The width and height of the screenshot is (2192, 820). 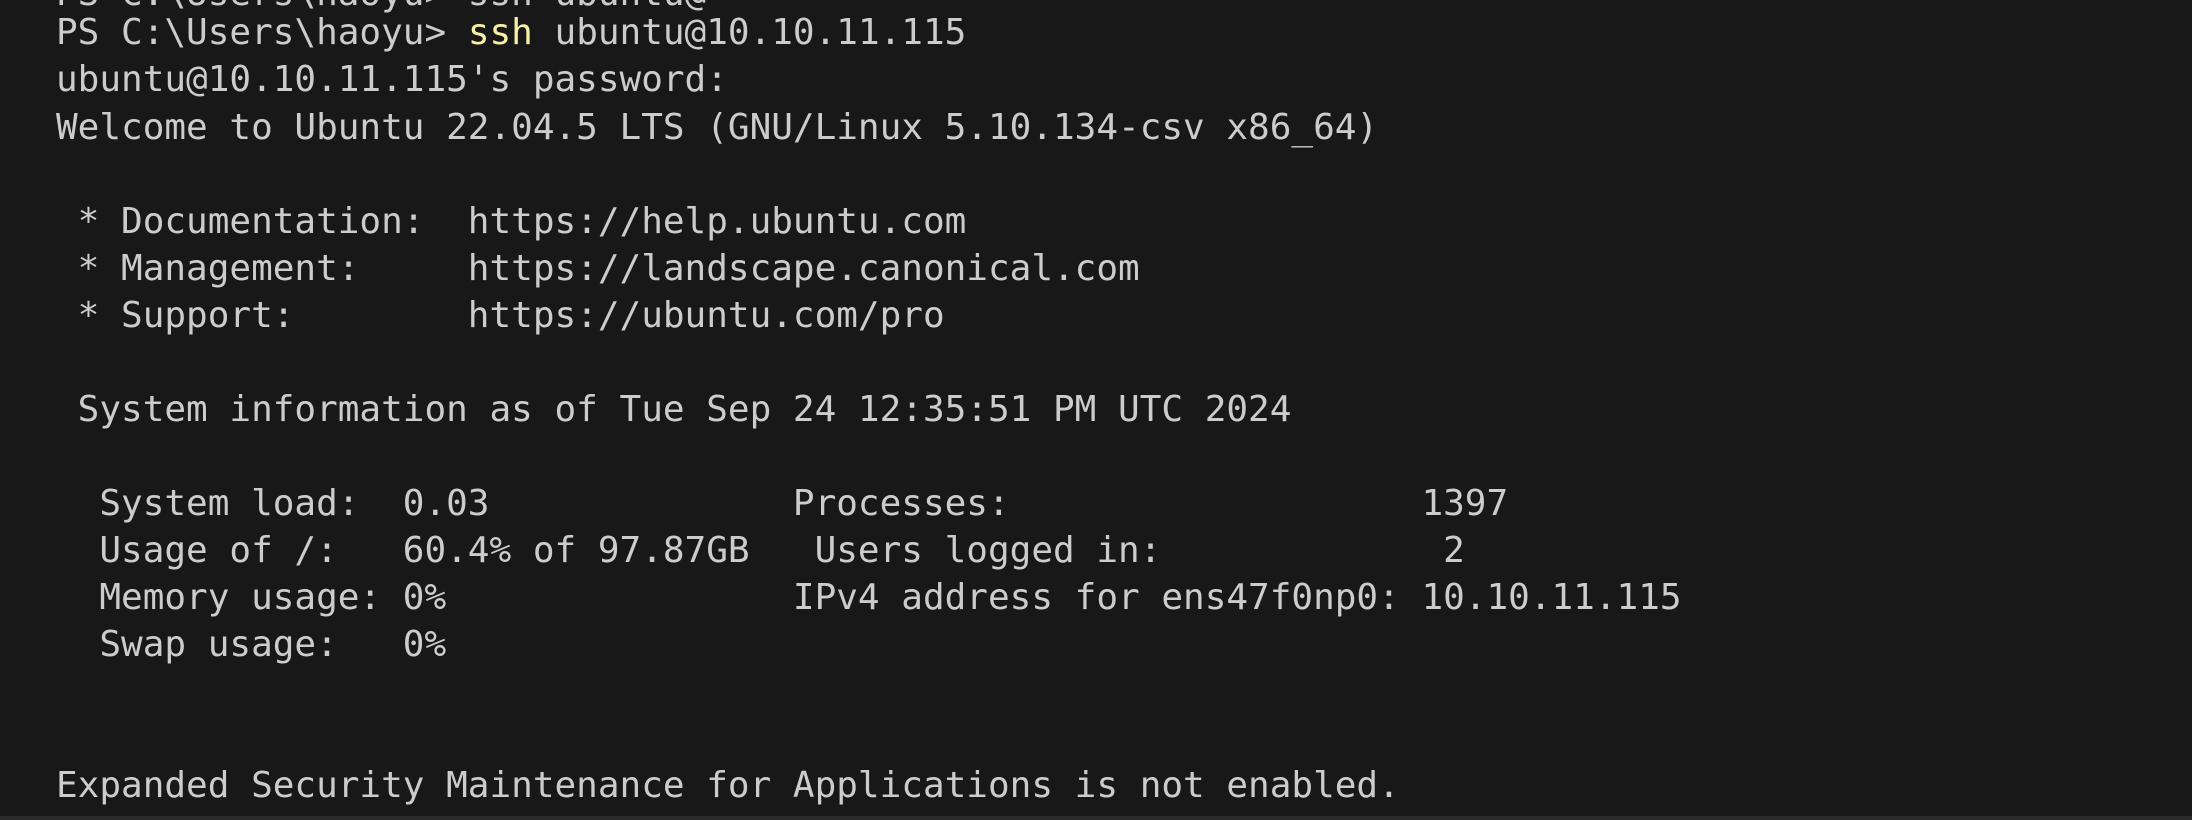 What do you see at coordinates (392, 79) in the screenshot?
I see `password-prompt: ubuntu@10.10.11.115's password:` at bounding box center [392, 79].